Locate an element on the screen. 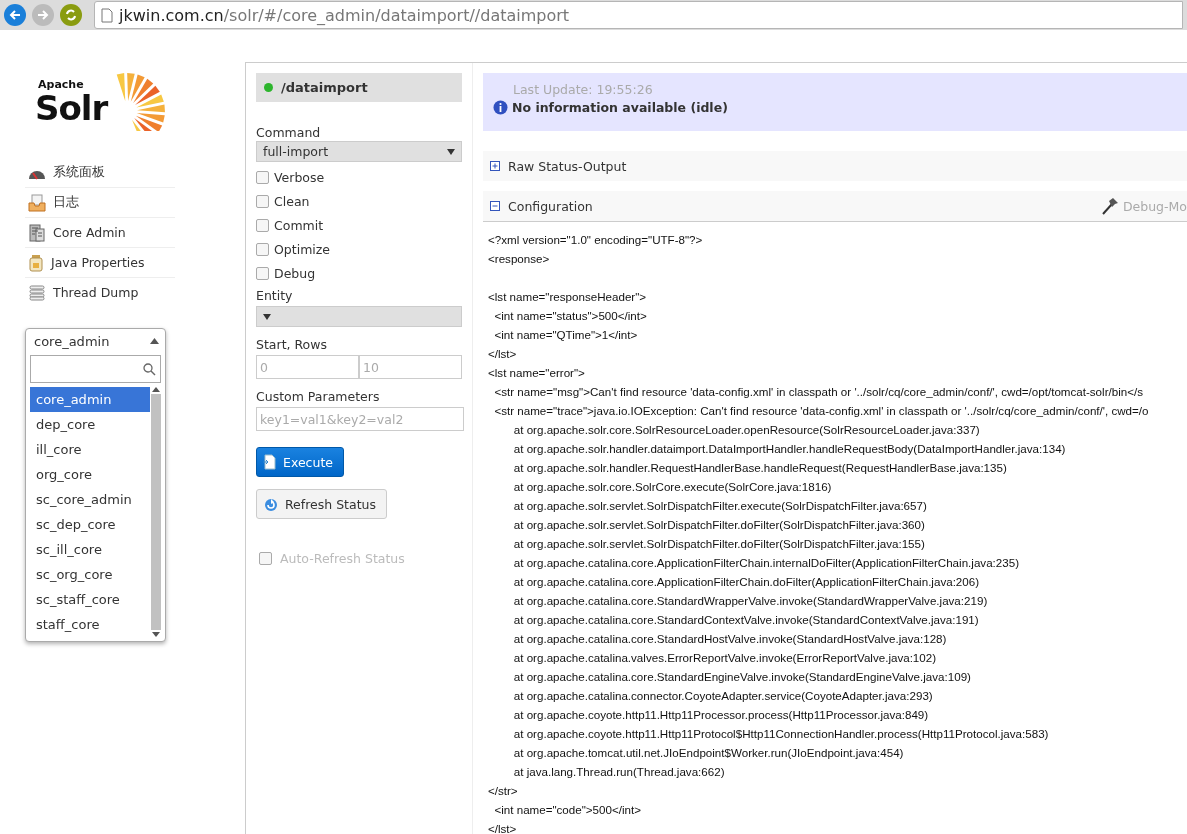 The height and width of the screenshot is (834, 1187). core-option: sc_dep_core is located at coordinates (90, 524).